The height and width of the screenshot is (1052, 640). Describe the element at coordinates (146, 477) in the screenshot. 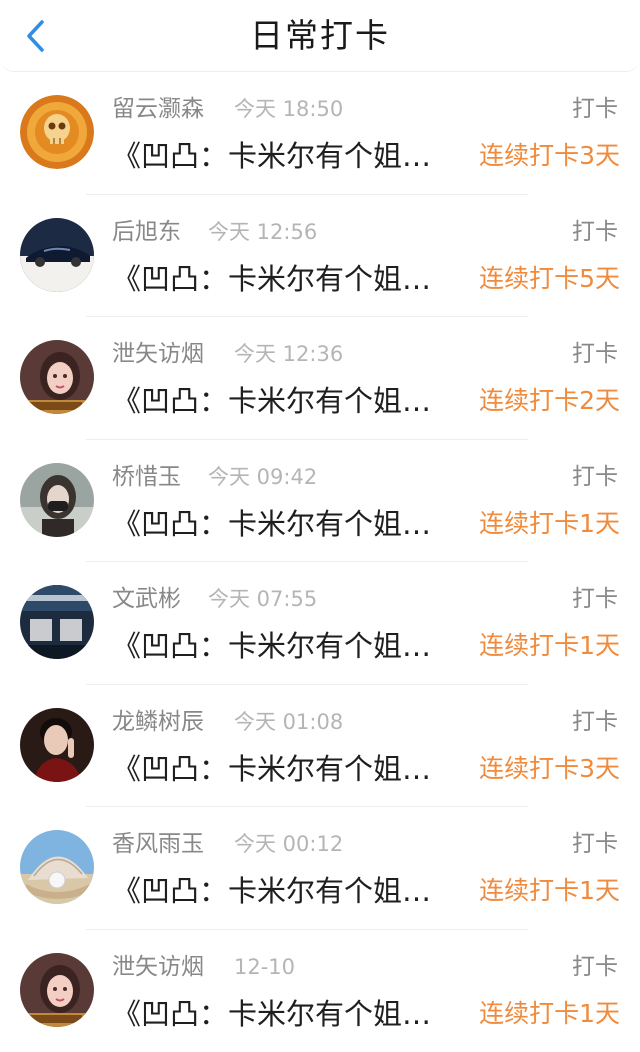

I see `user-name: 桥惜玉` at that location.